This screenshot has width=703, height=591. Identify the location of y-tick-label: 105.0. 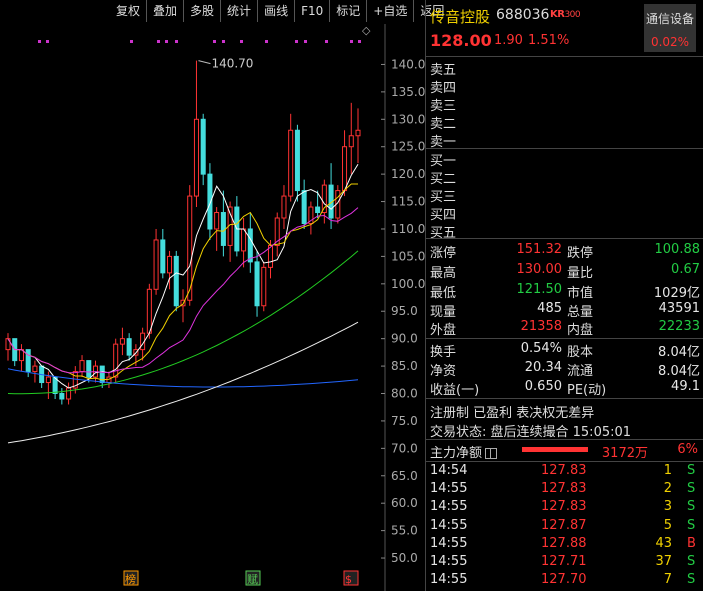
(408, 256).